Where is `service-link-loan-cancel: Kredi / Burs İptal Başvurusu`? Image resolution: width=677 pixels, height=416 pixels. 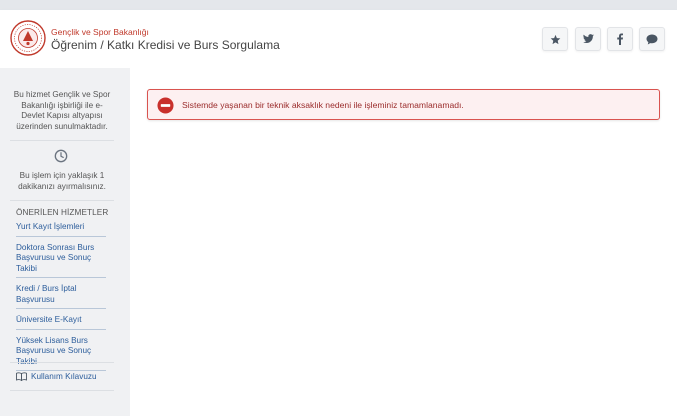 service-link-loan-cancel: Kredi / Burs İptal Başvurusu is located at coordinates (61, 296).